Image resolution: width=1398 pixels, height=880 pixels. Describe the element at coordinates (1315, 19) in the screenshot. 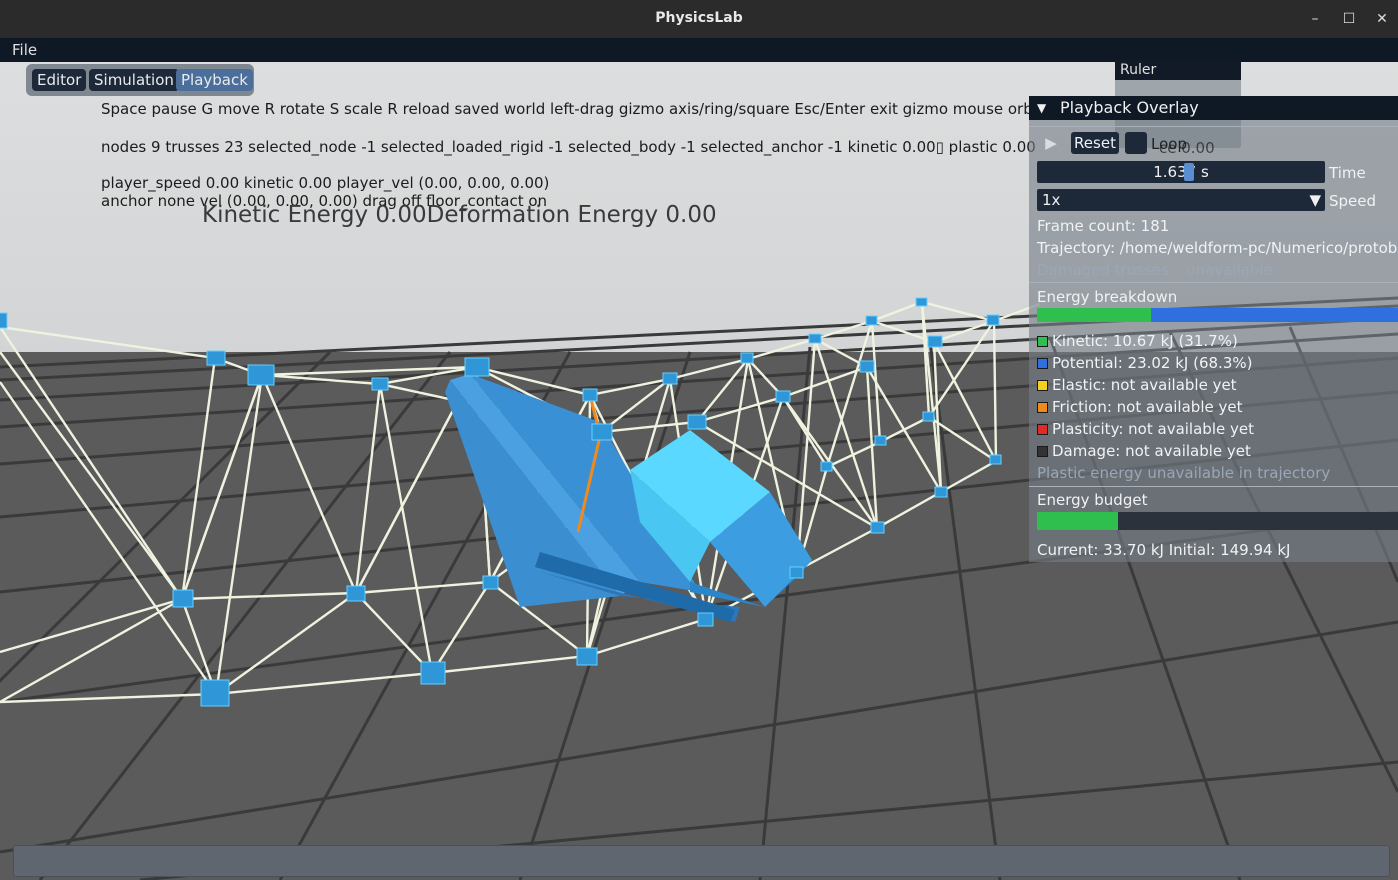

I see `minimize-button: –` at that location.